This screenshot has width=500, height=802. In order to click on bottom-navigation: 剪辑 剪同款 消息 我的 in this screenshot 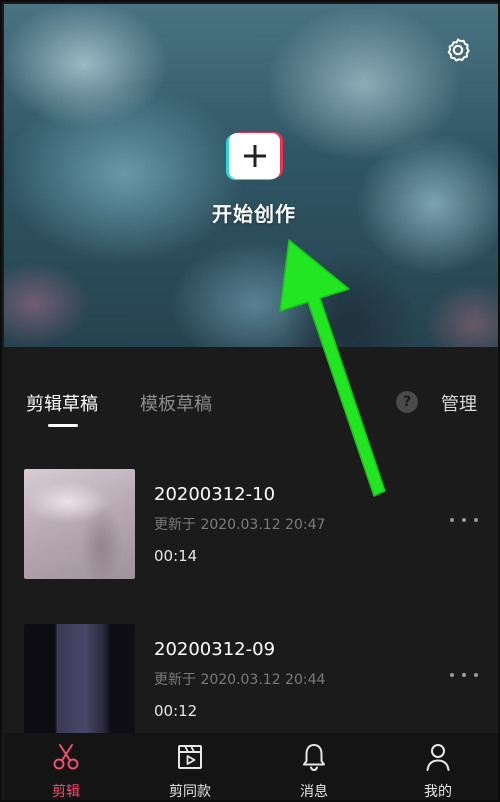, I will do `click(251, 766)`.